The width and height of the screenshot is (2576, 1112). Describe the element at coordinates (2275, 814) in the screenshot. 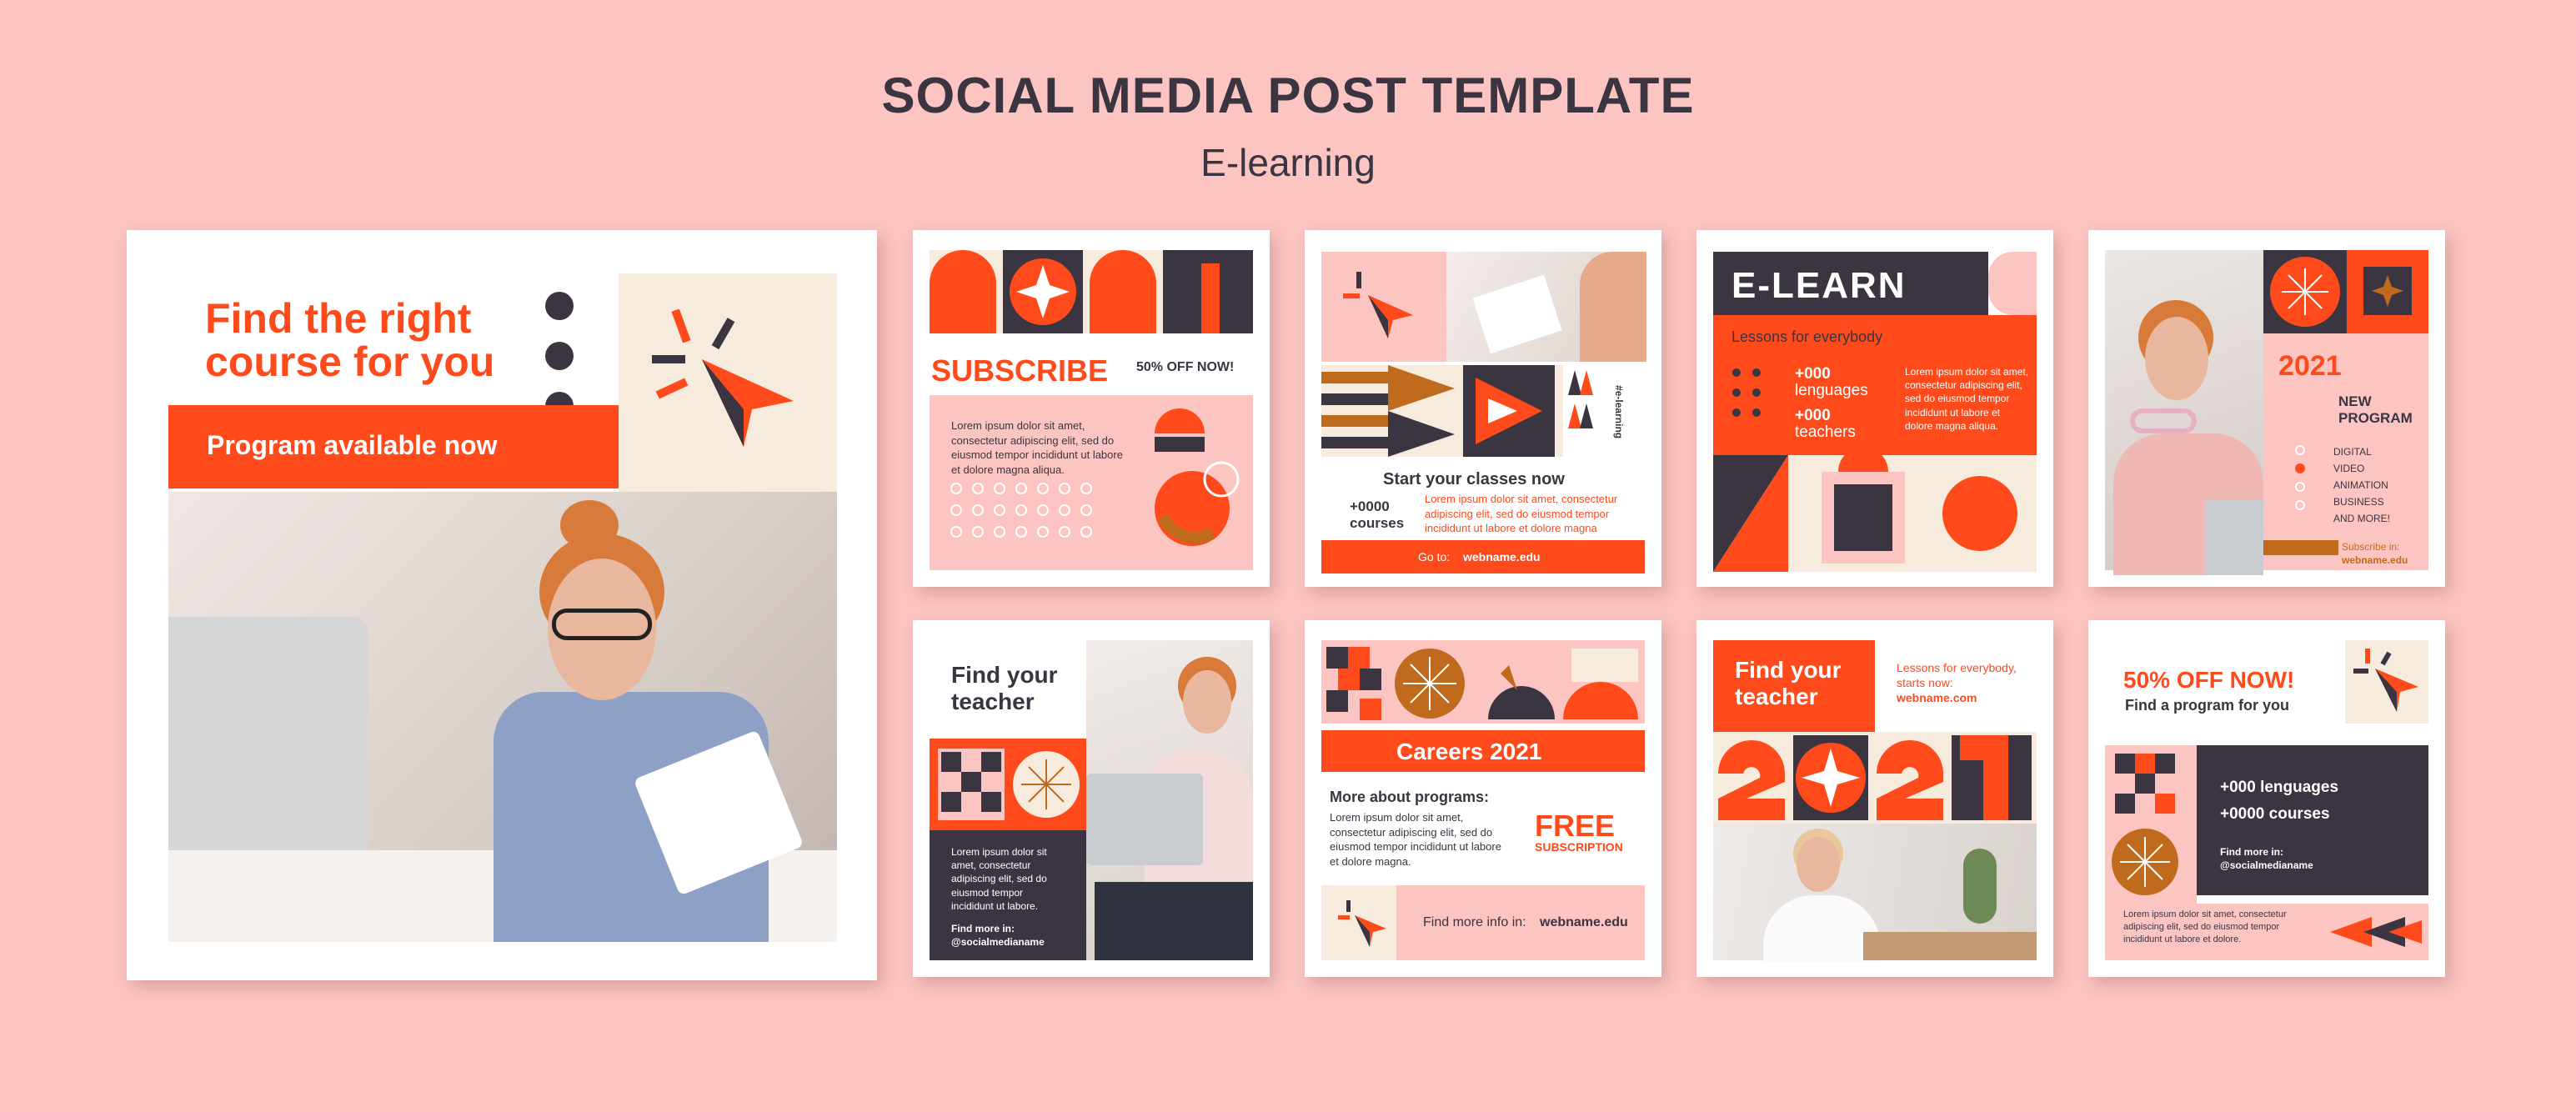

I see `stat-courses: +0000 courses` at that location.